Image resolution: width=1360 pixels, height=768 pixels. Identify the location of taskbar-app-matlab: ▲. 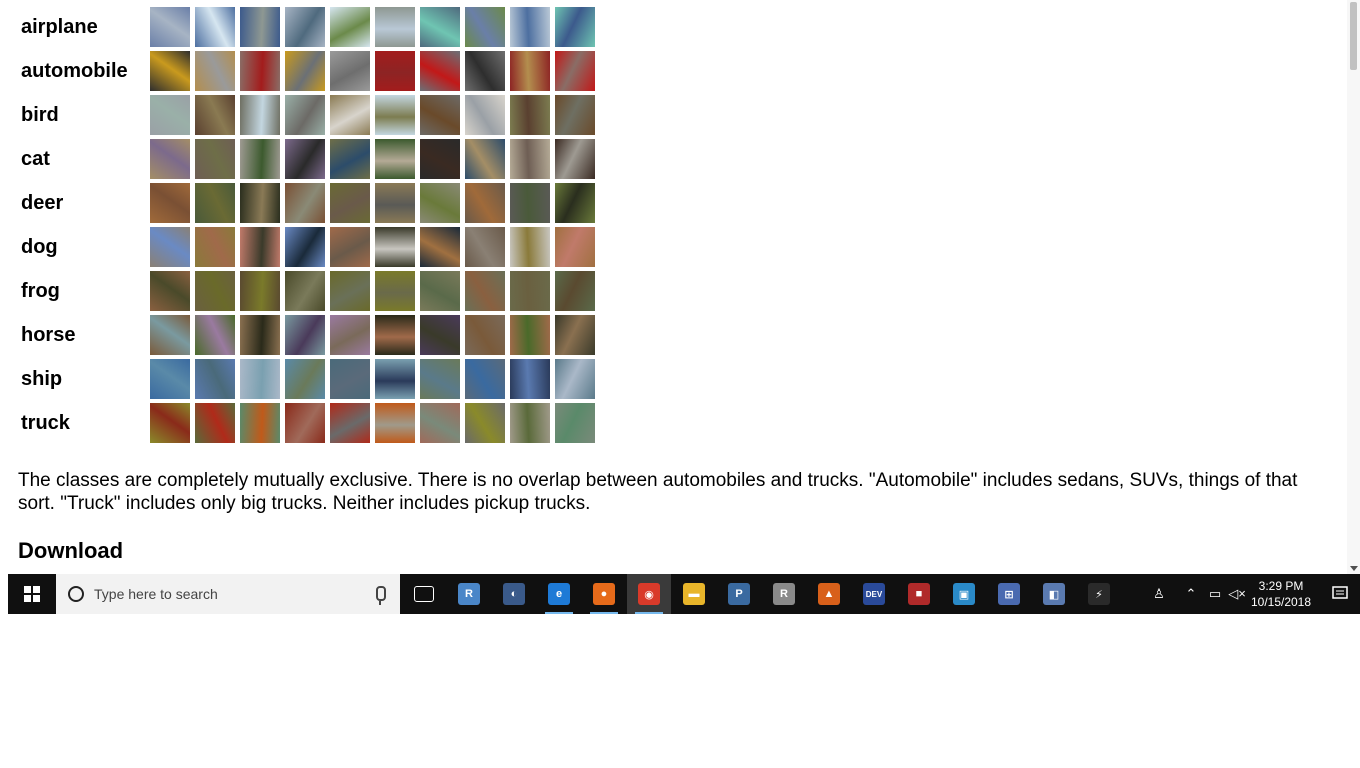
(829, 594).